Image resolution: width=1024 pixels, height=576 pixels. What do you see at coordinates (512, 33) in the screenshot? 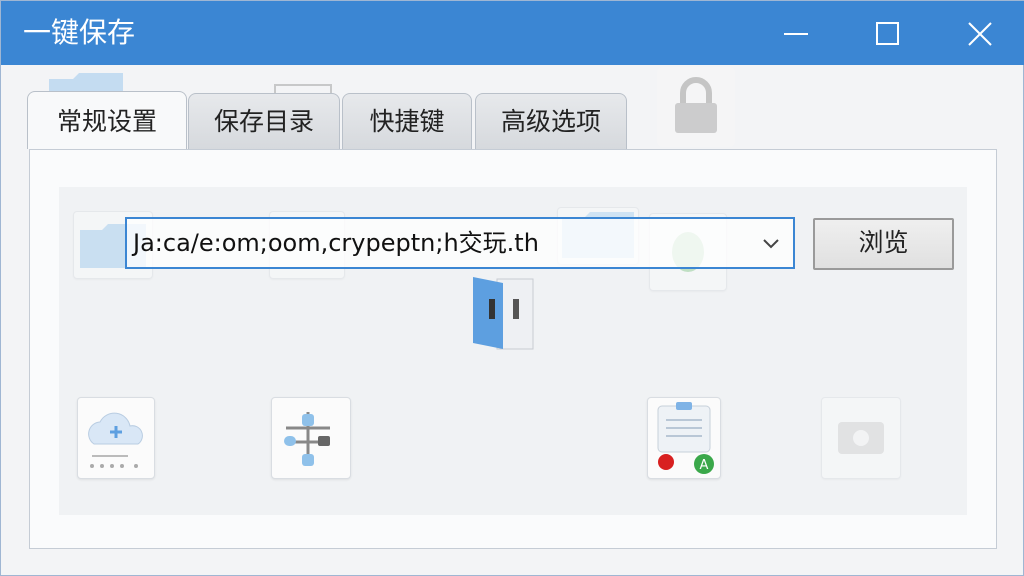
I see `title-bar: 一键保存` at bounding box center [512, 33].